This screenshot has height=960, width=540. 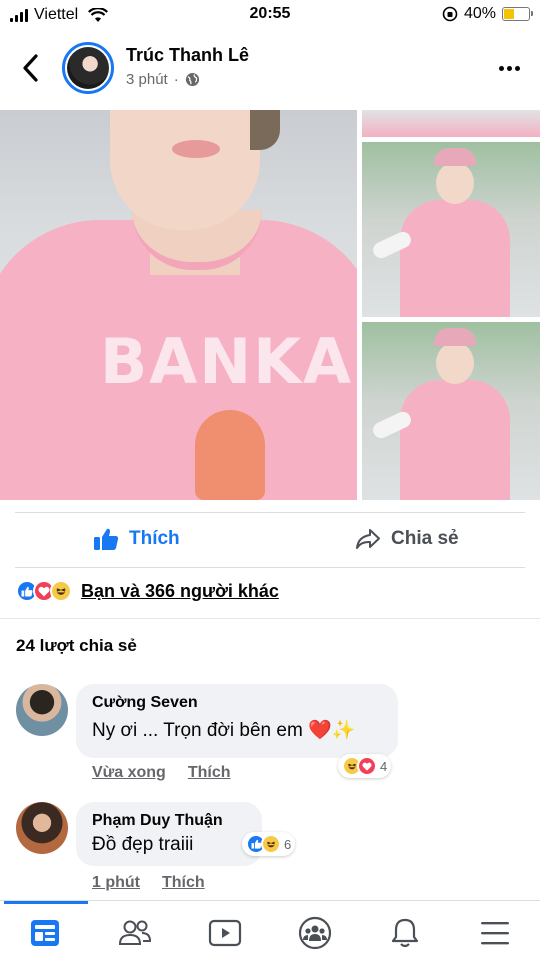 What do you see at coordinates (495, 933) in the screenshot?
I see `menu-icon` at bounding box center [495, 933].